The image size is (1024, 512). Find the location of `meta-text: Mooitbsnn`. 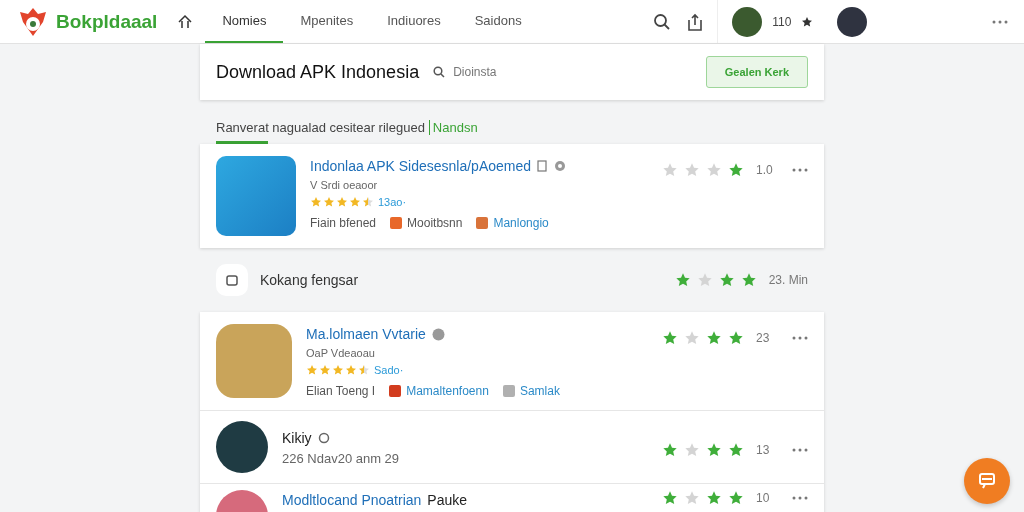

meta-text: Mooitbsnn is located at coordinates (435, 223).